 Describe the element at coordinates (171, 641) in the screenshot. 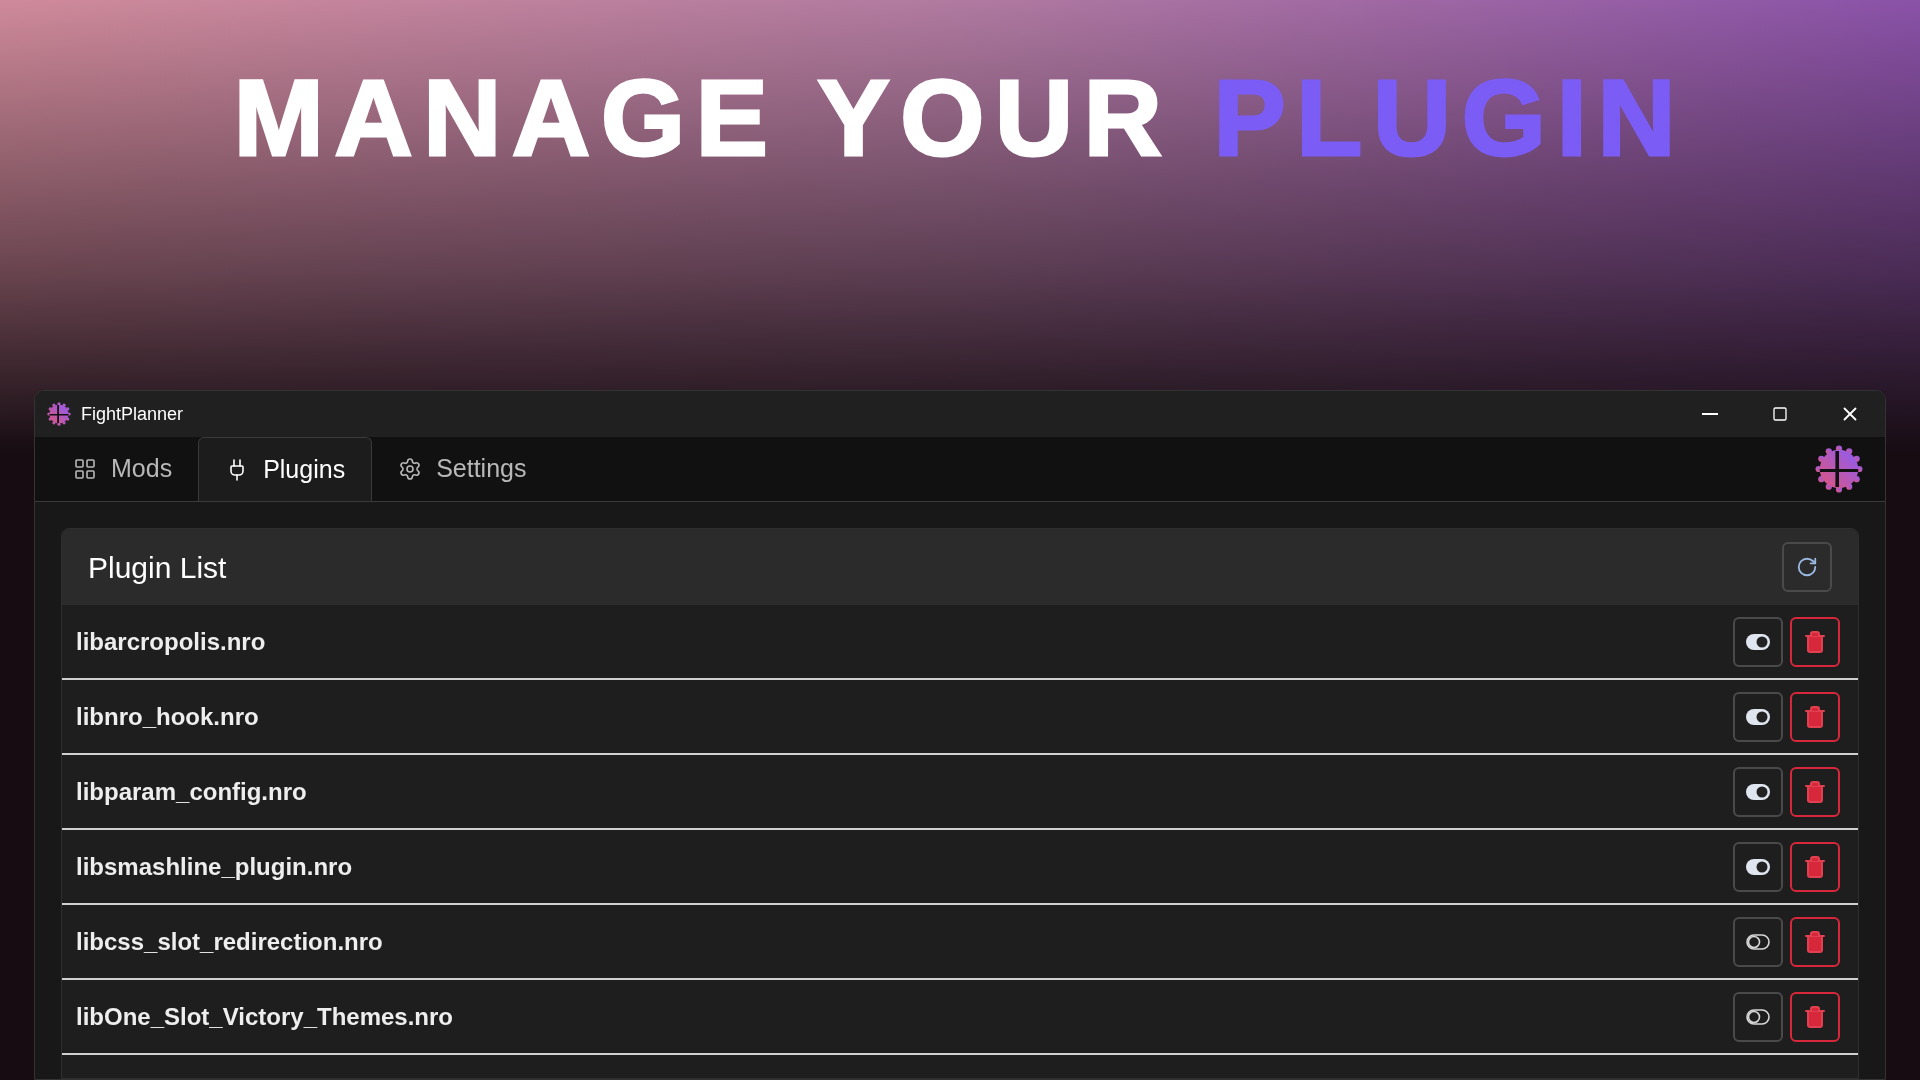

I see `plugin-name: libarcropolis.nro` at that location.